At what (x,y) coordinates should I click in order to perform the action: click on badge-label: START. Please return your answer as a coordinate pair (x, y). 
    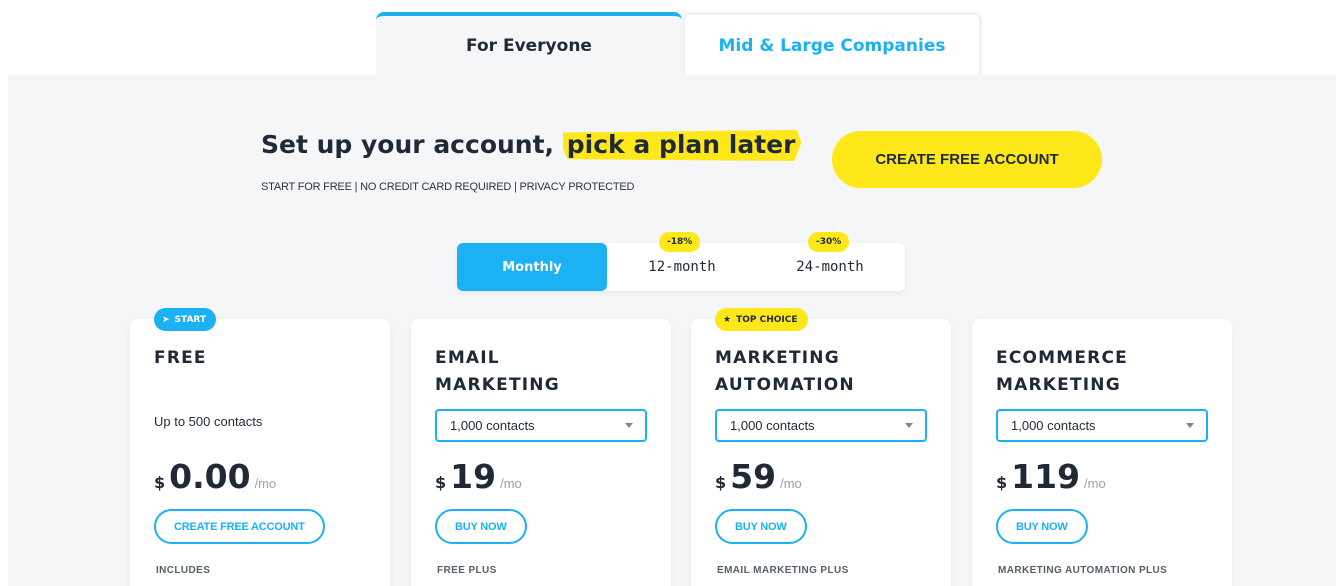
    Looking at the image, I should click on (190, 319).